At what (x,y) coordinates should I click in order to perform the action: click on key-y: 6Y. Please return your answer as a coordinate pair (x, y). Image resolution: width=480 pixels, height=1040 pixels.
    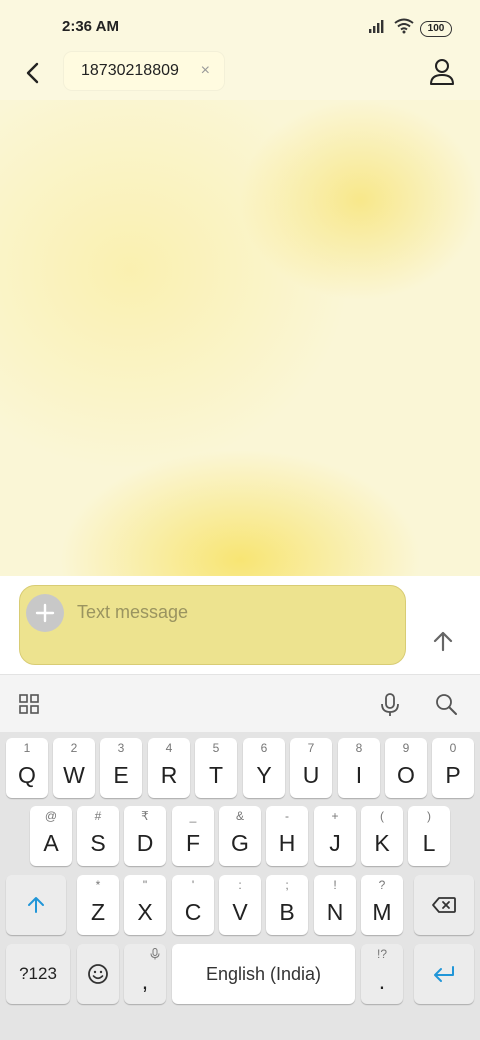
    Looking at the image, I should click on (264, 768).